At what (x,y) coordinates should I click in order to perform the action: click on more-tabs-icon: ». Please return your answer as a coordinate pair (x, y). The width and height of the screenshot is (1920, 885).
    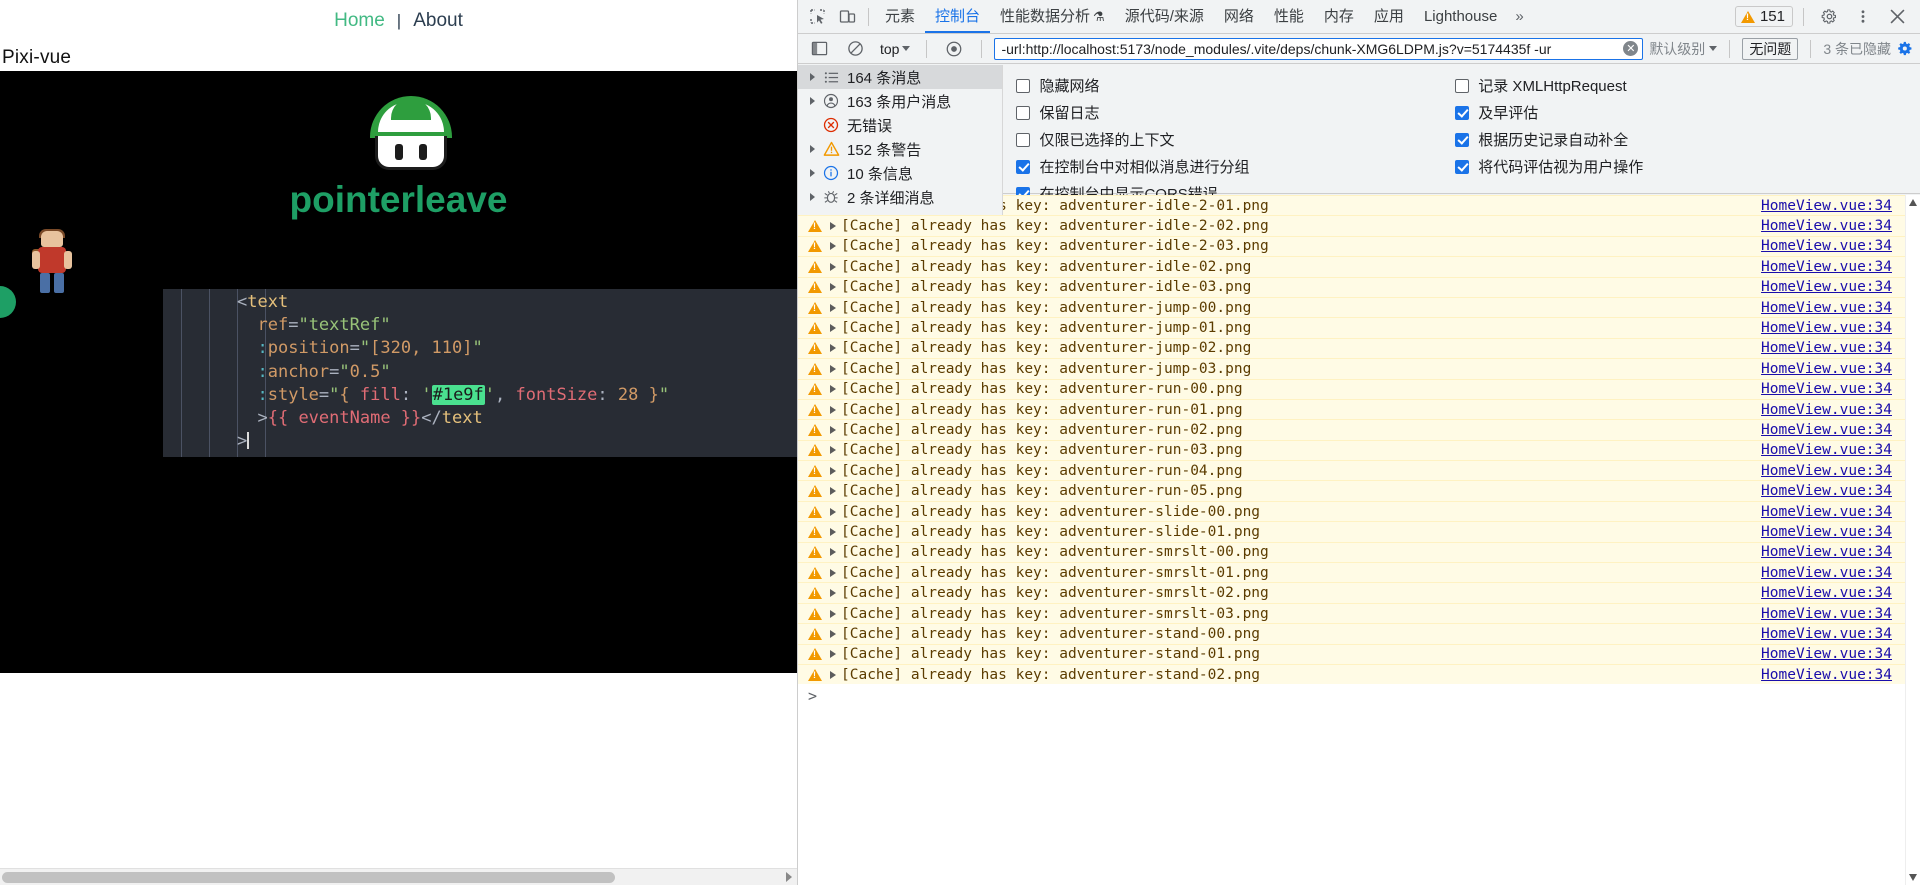
    Looking at the image, I should click on (1519, 16).